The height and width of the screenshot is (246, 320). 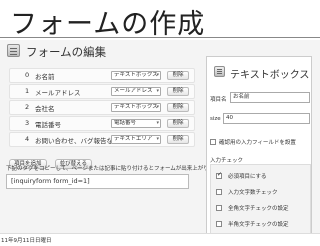 What do you see at coordinates (253, 193) in the screenshot?
I see `check-option-label: 入力文字数チェック` at bounding box center [253, 193].